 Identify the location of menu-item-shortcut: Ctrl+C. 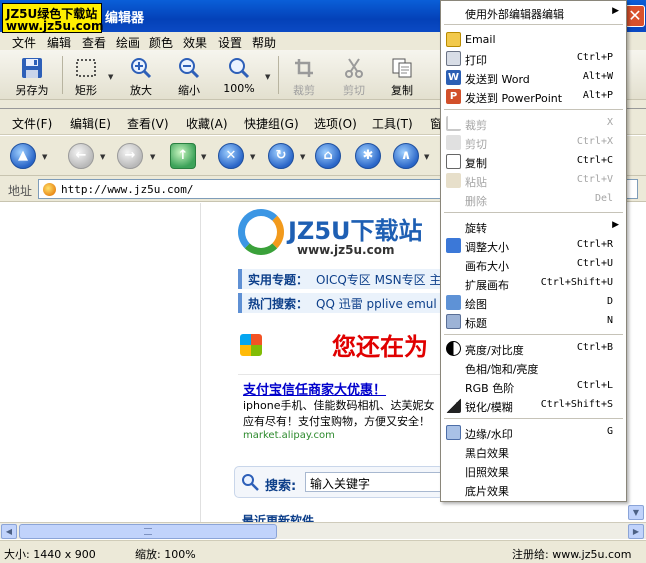
(594, 160).